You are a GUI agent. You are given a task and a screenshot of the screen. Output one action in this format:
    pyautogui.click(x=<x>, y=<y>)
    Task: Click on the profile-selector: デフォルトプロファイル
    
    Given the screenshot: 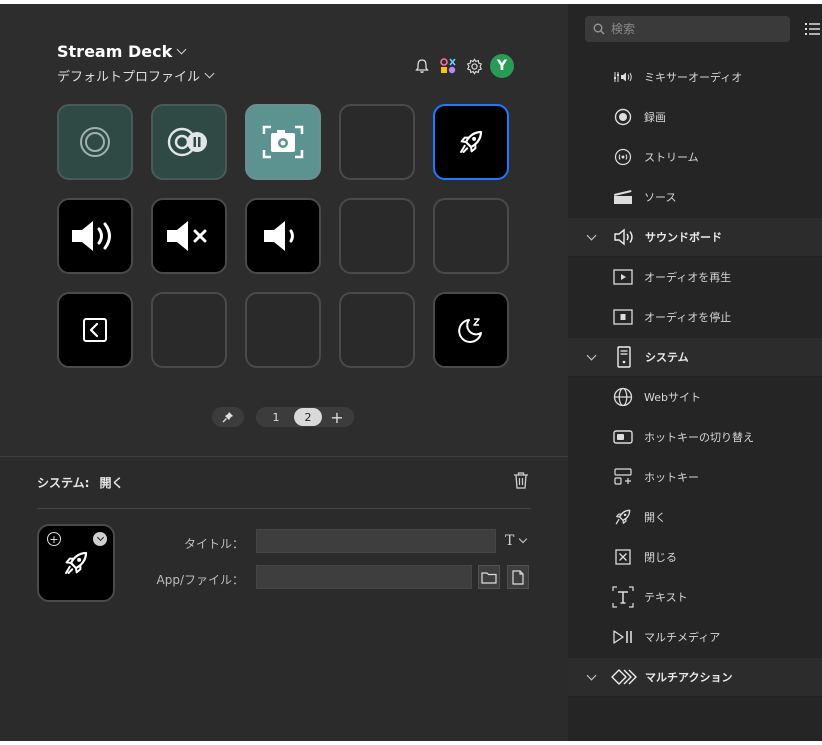 What is the action you would take?
    pyautogui.click(x=136, y=75)
    